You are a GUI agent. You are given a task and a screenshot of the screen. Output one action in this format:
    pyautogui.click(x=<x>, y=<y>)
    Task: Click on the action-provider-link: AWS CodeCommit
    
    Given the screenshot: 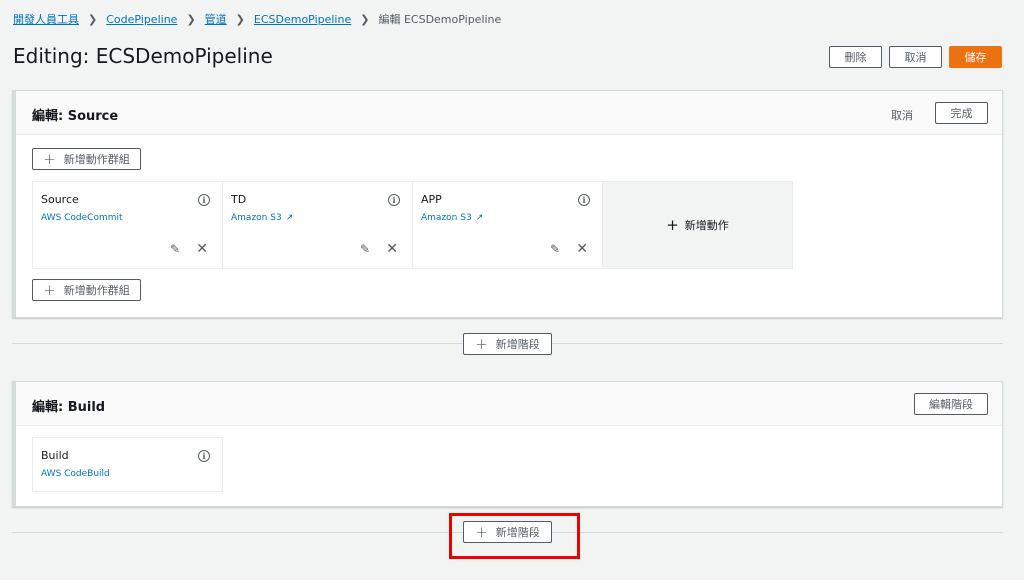 What is the action you would take?
    pyautogui.click(x=82, y=218)
    